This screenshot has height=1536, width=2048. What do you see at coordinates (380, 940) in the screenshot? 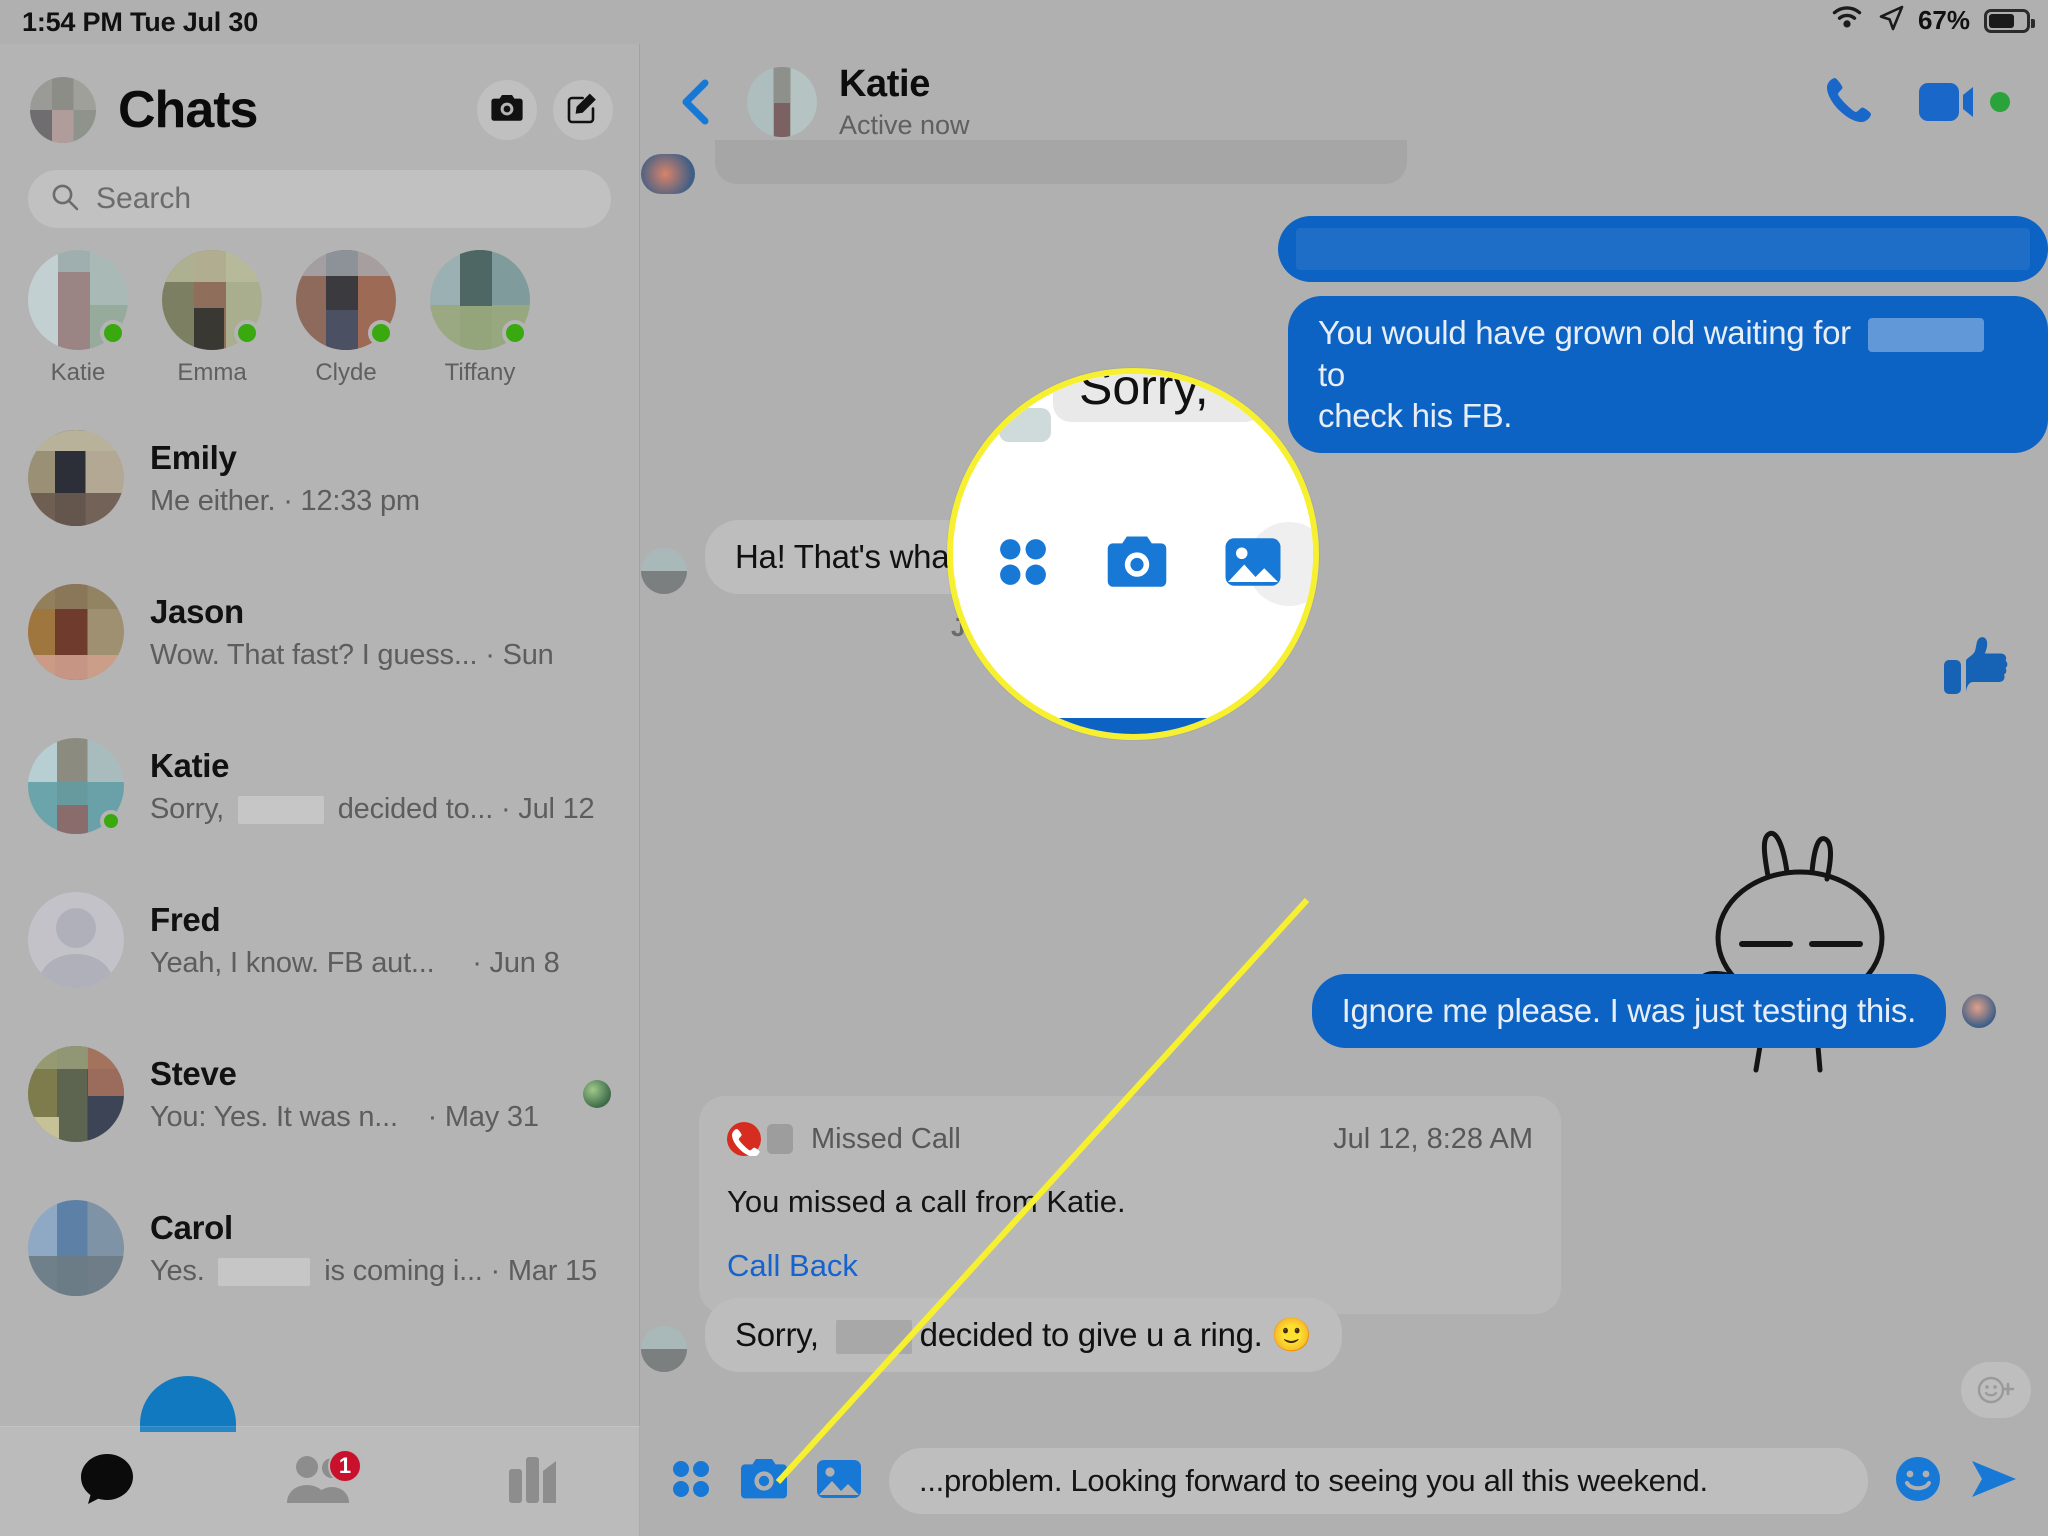
I see `chat-item-text: Fred Yeah, I know. FB aut... · Jun 8` at bounding box center [380, 940].